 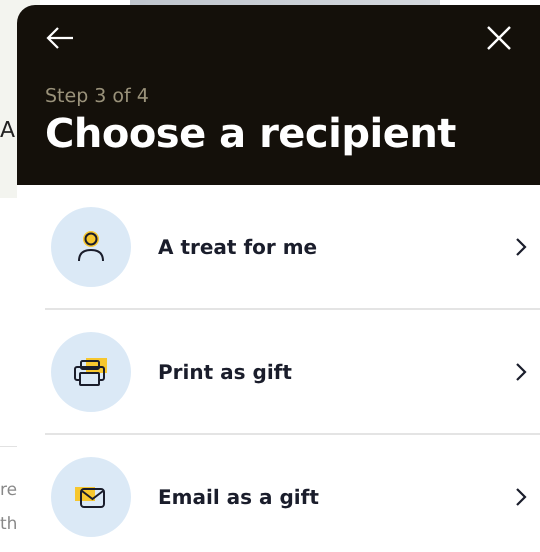 I want to click on back-arrow-icon, so click(x=60, y=38).